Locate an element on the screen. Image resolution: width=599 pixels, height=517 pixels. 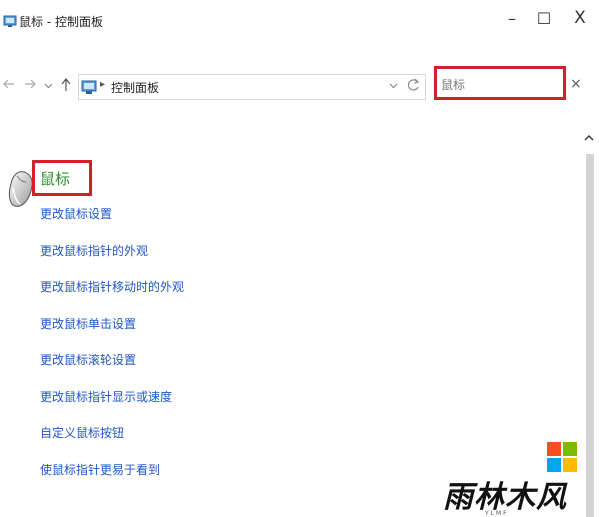
search-box is located at coordinates (500, 83).